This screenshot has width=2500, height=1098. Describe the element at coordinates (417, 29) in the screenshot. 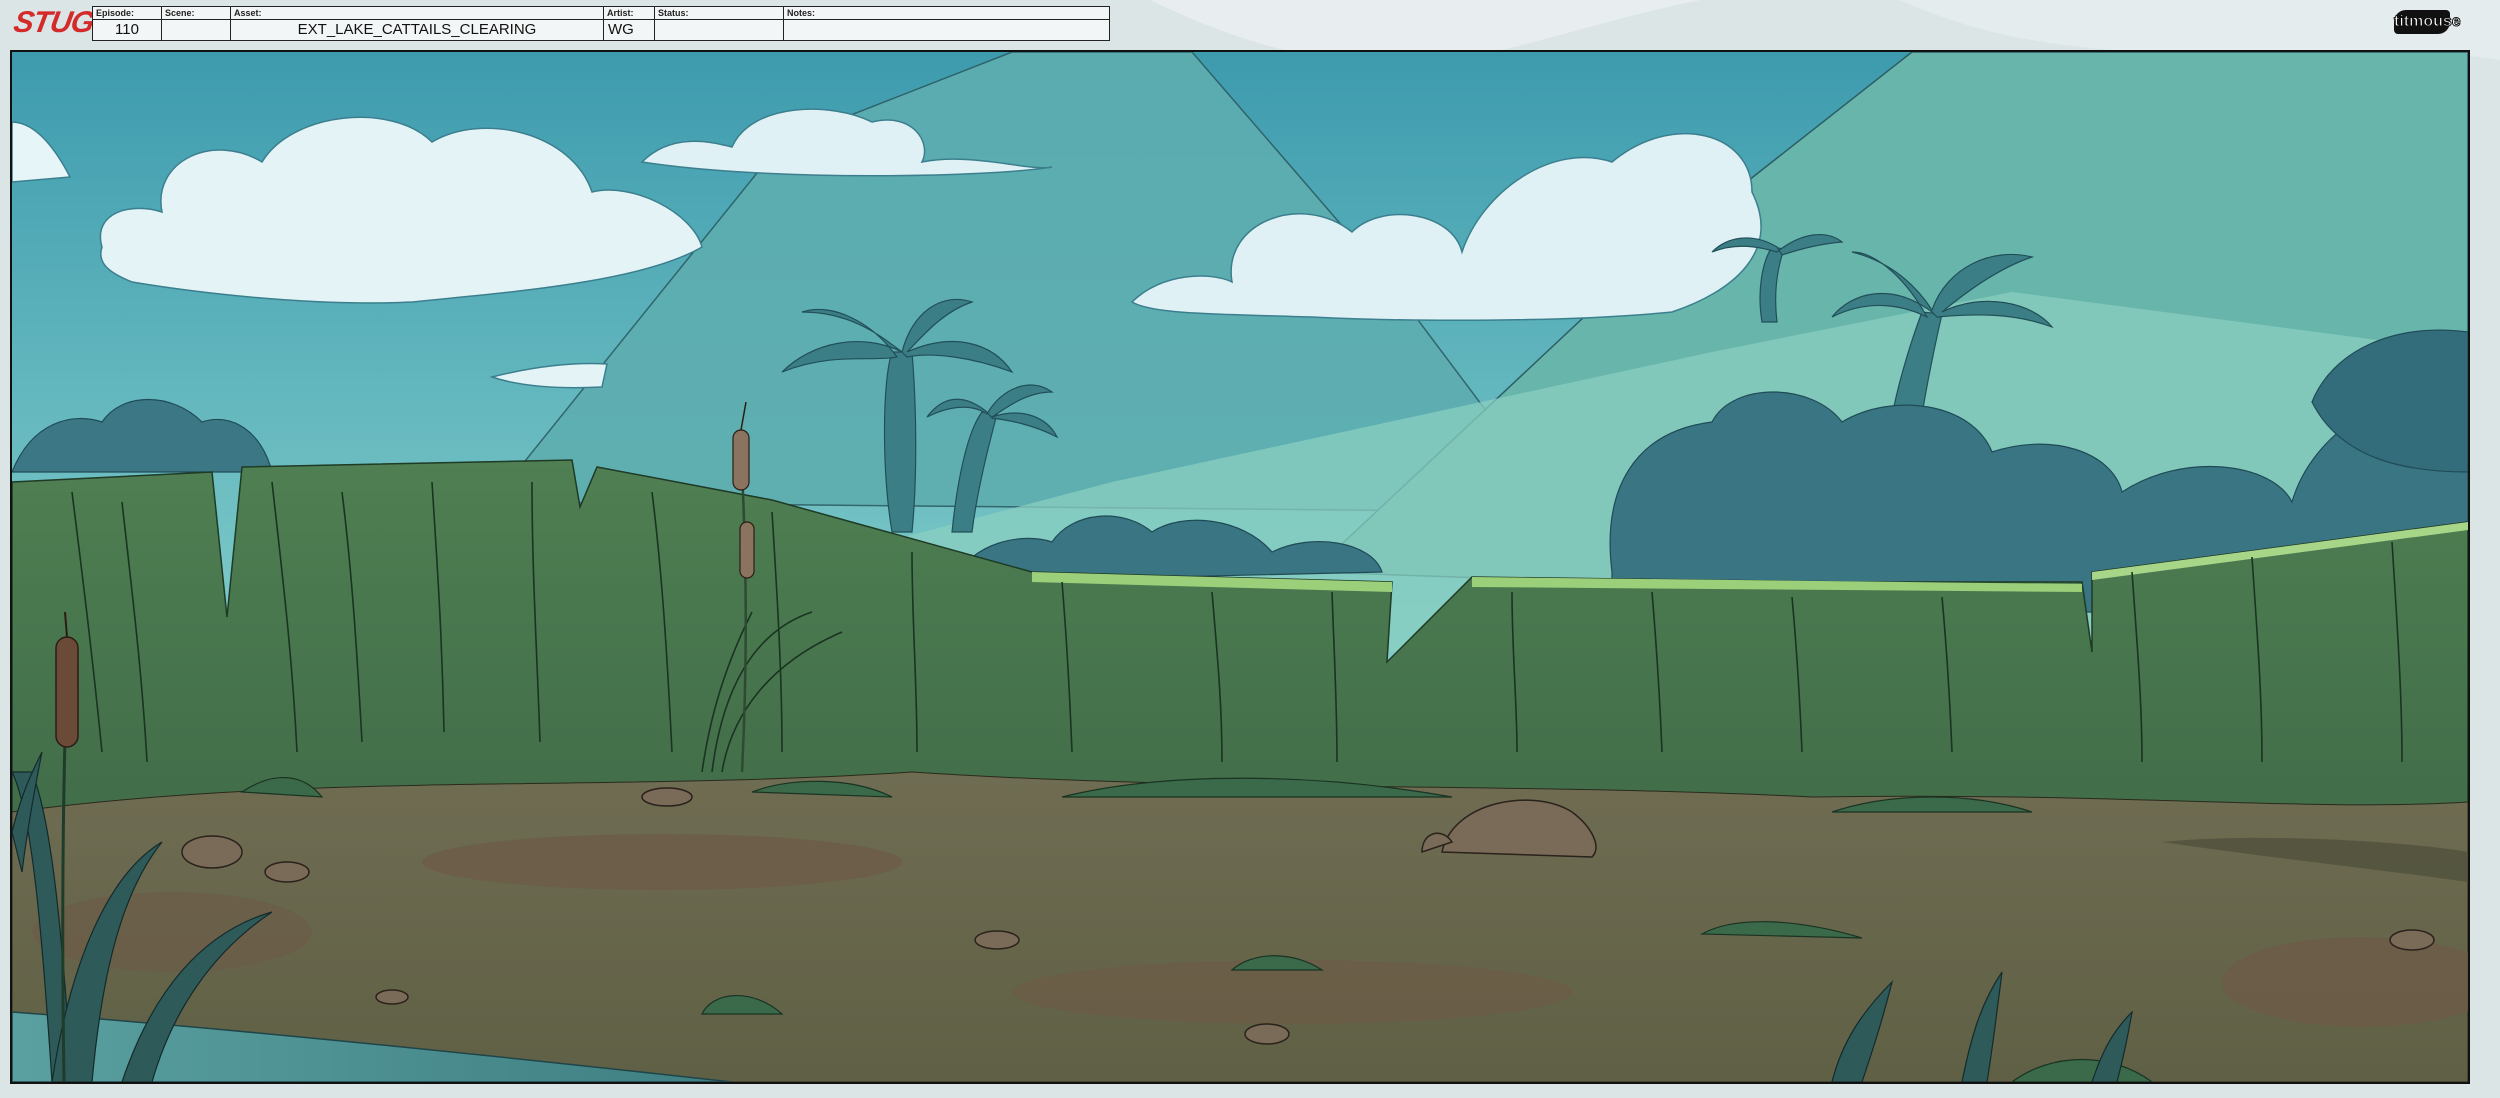

I see `asset-value: EXT_LAKE_CATTAILS_CLEARING` at that location.